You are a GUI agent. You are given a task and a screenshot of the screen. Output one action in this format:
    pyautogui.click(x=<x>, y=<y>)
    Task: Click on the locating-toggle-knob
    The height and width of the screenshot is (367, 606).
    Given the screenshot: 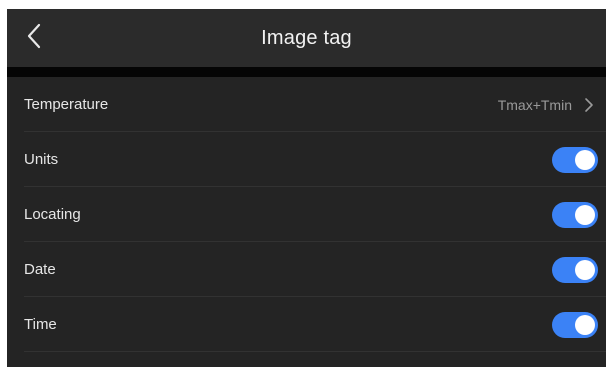 What is the action you would take?
    pyautogui.click(x=585, y=214)
    